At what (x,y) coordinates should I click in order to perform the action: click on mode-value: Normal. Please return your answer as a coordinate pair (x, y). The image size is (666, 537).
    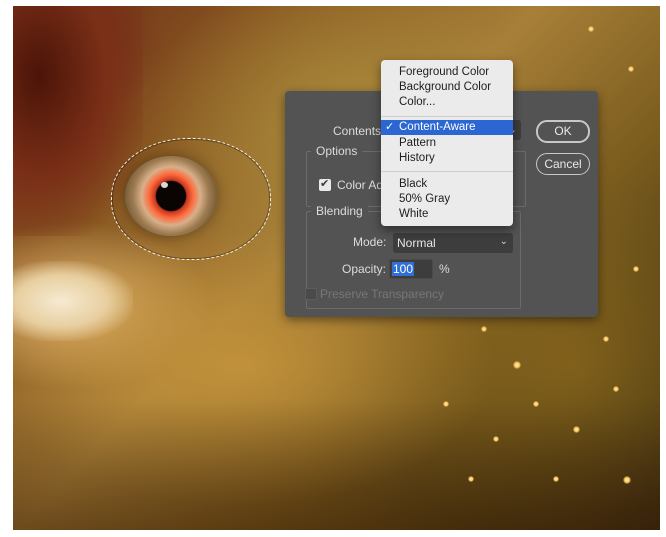
    Looking at the image, I should click on (416, 243).